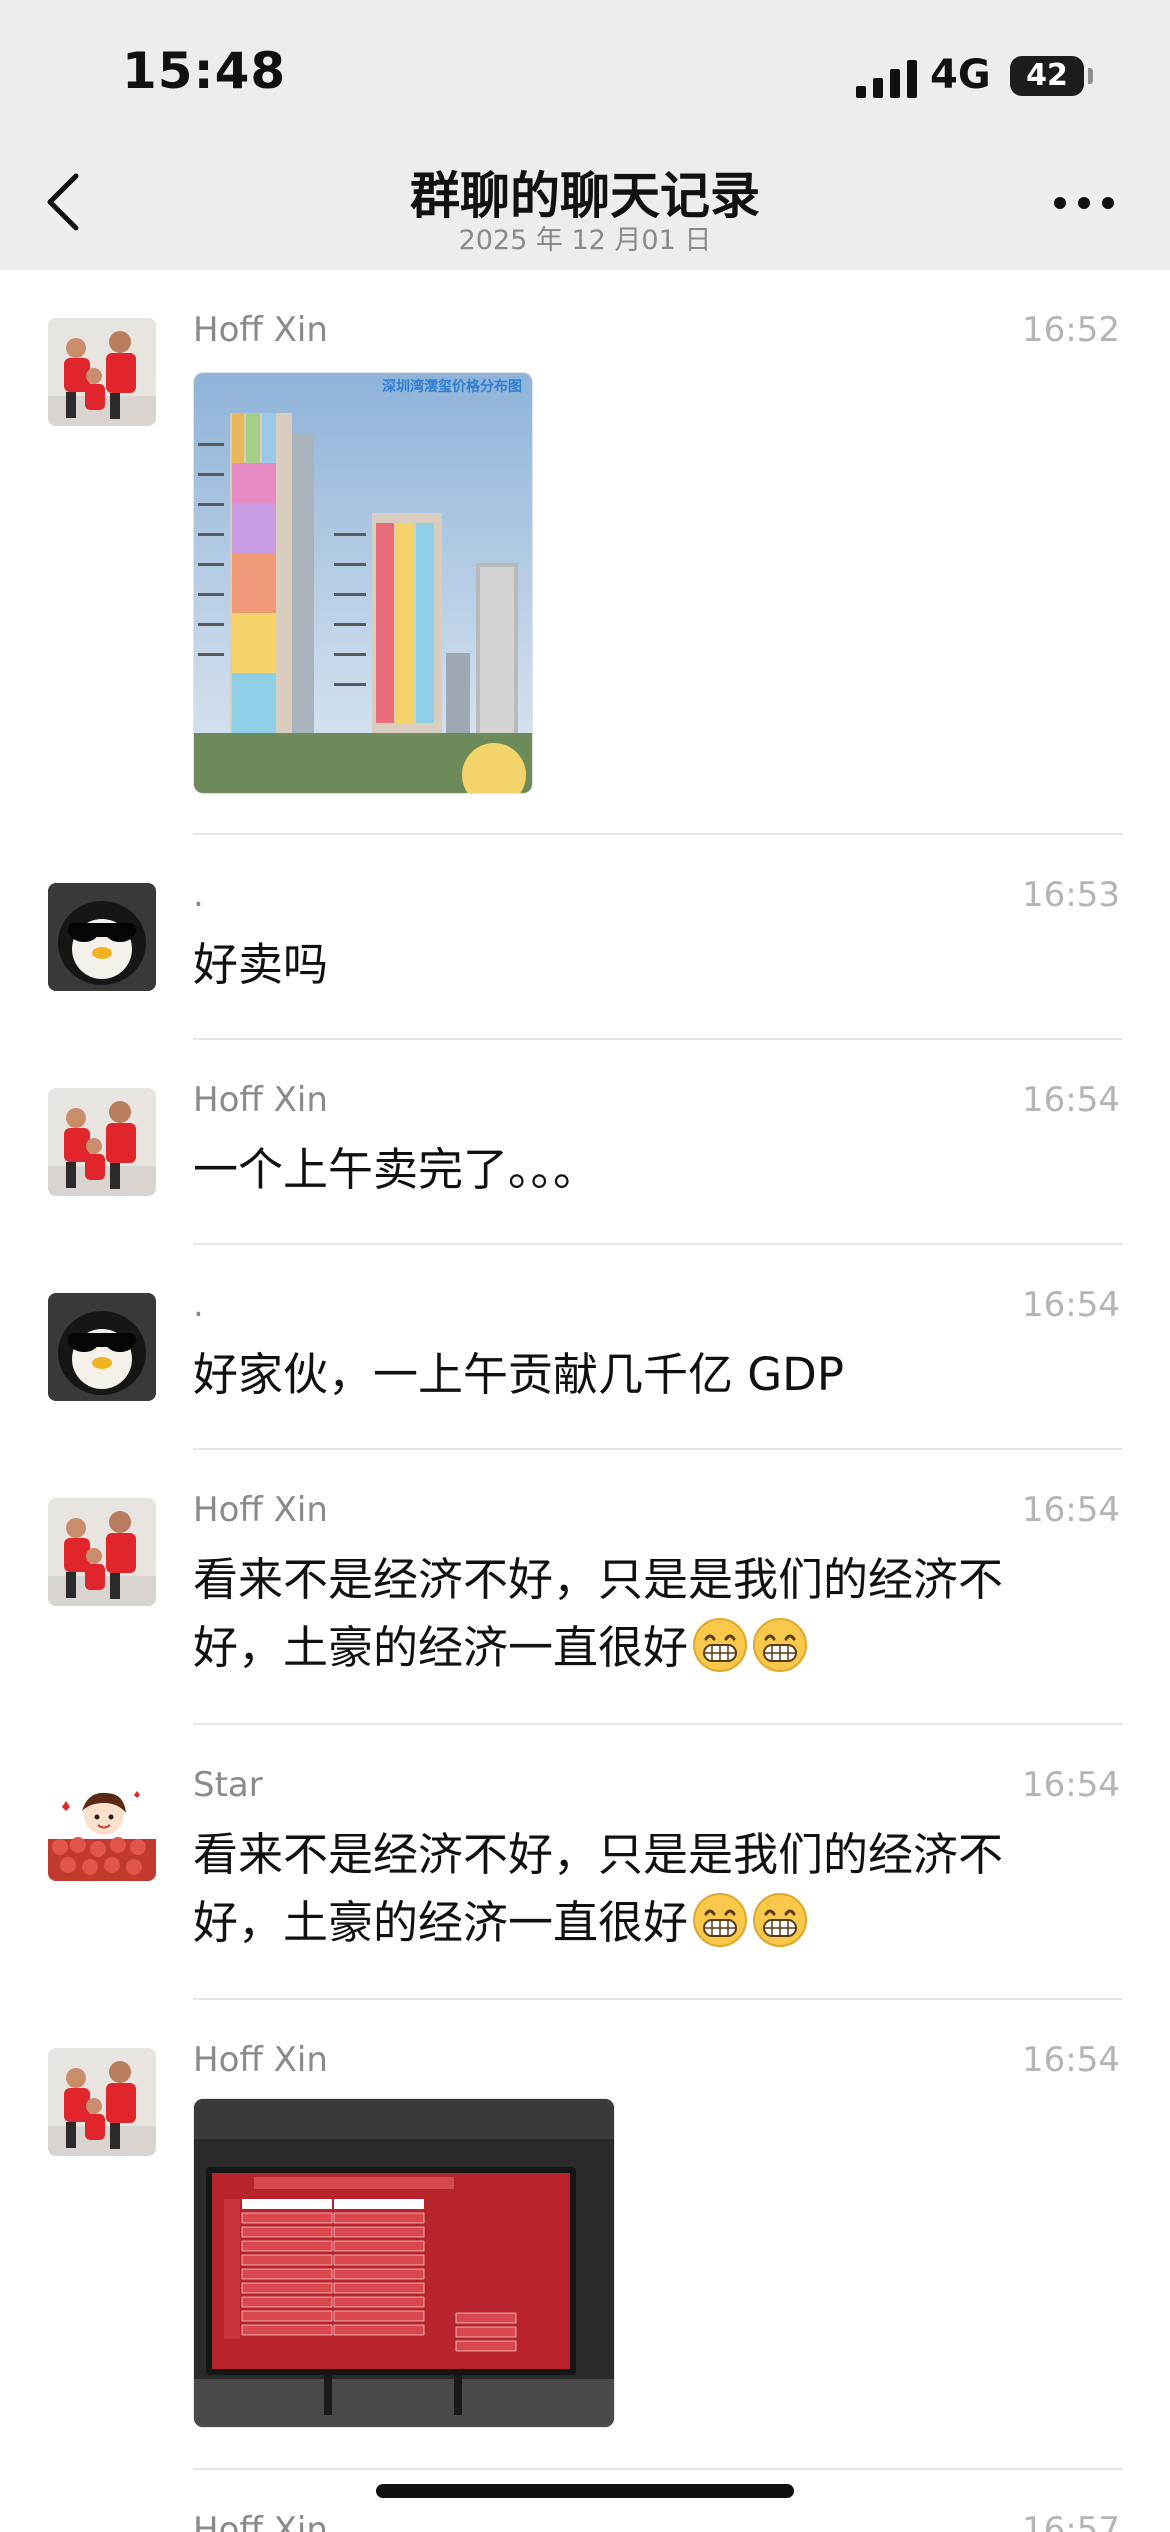 The image size is (1170, 2532). What do you see at coordinates (585, 2491) in the screenshot?
I see `home-indicator` at bounding box center [585, 2491].